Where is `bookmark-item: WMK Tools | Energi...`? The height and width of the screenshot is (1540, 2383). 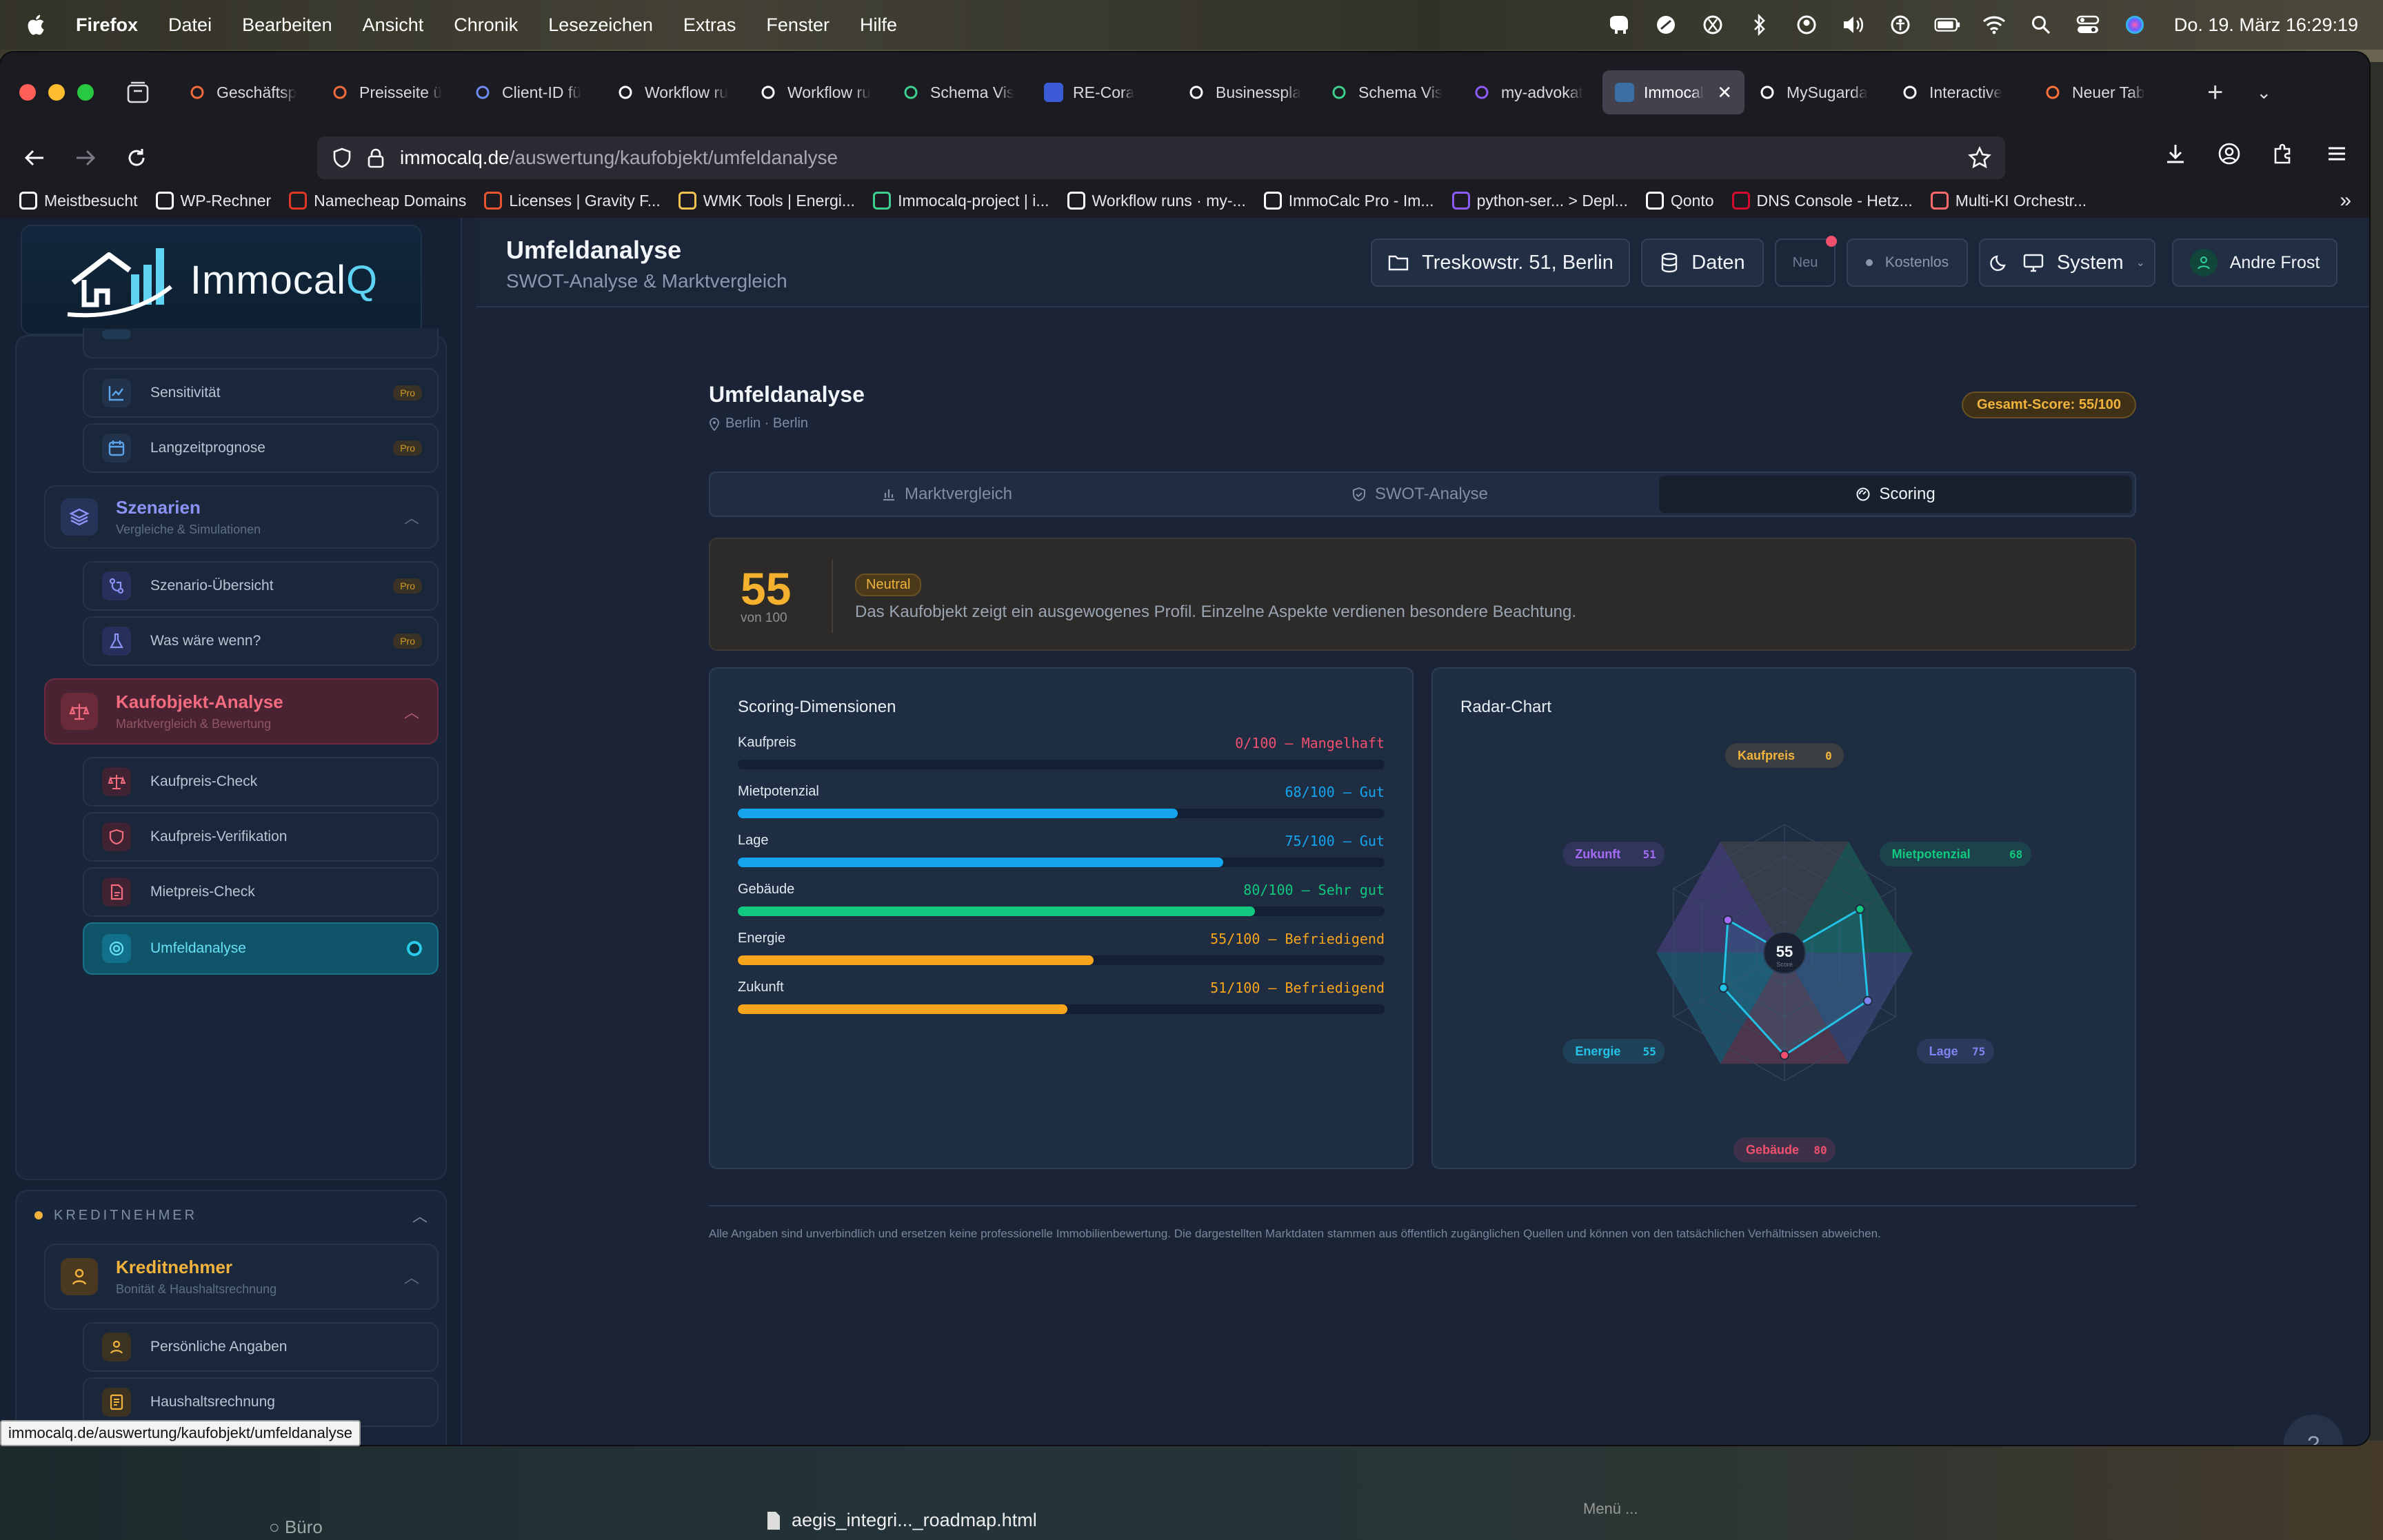 bookmark-item: WMK Tools | Energi... is located at coordinates (766, 201).